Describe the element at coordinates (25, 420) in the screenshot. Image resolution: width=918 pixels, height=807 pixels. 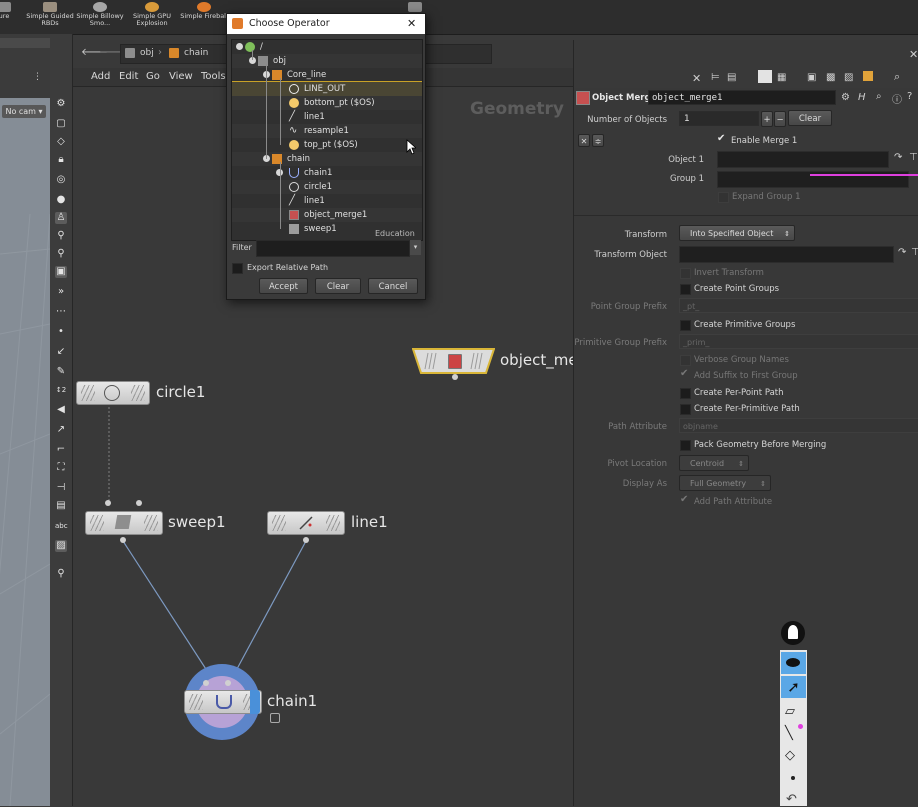
I see `scene-viewport` at that location.